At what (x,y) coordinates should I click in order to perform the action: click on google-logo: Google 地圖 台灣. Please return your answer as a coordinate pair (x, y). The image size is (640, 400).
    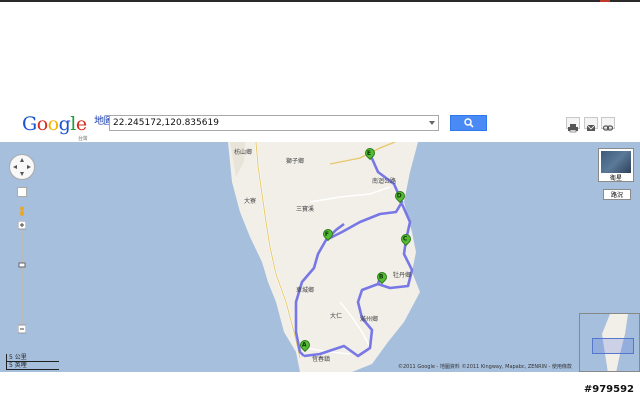
    Looking at the image, I should click on (68, 127).